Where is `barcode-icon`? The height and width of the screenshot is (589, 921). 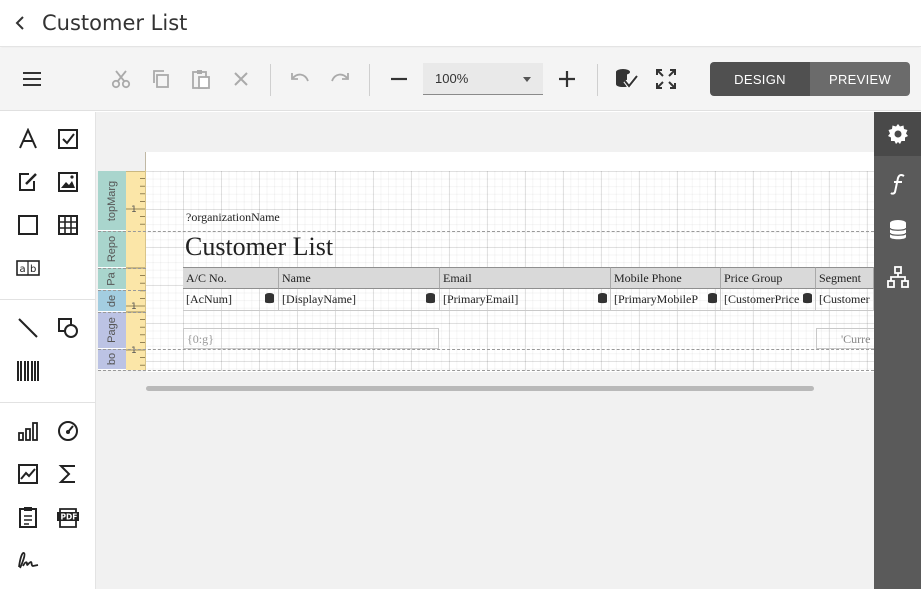 barcode-icon is located at coordinates (28, 371).